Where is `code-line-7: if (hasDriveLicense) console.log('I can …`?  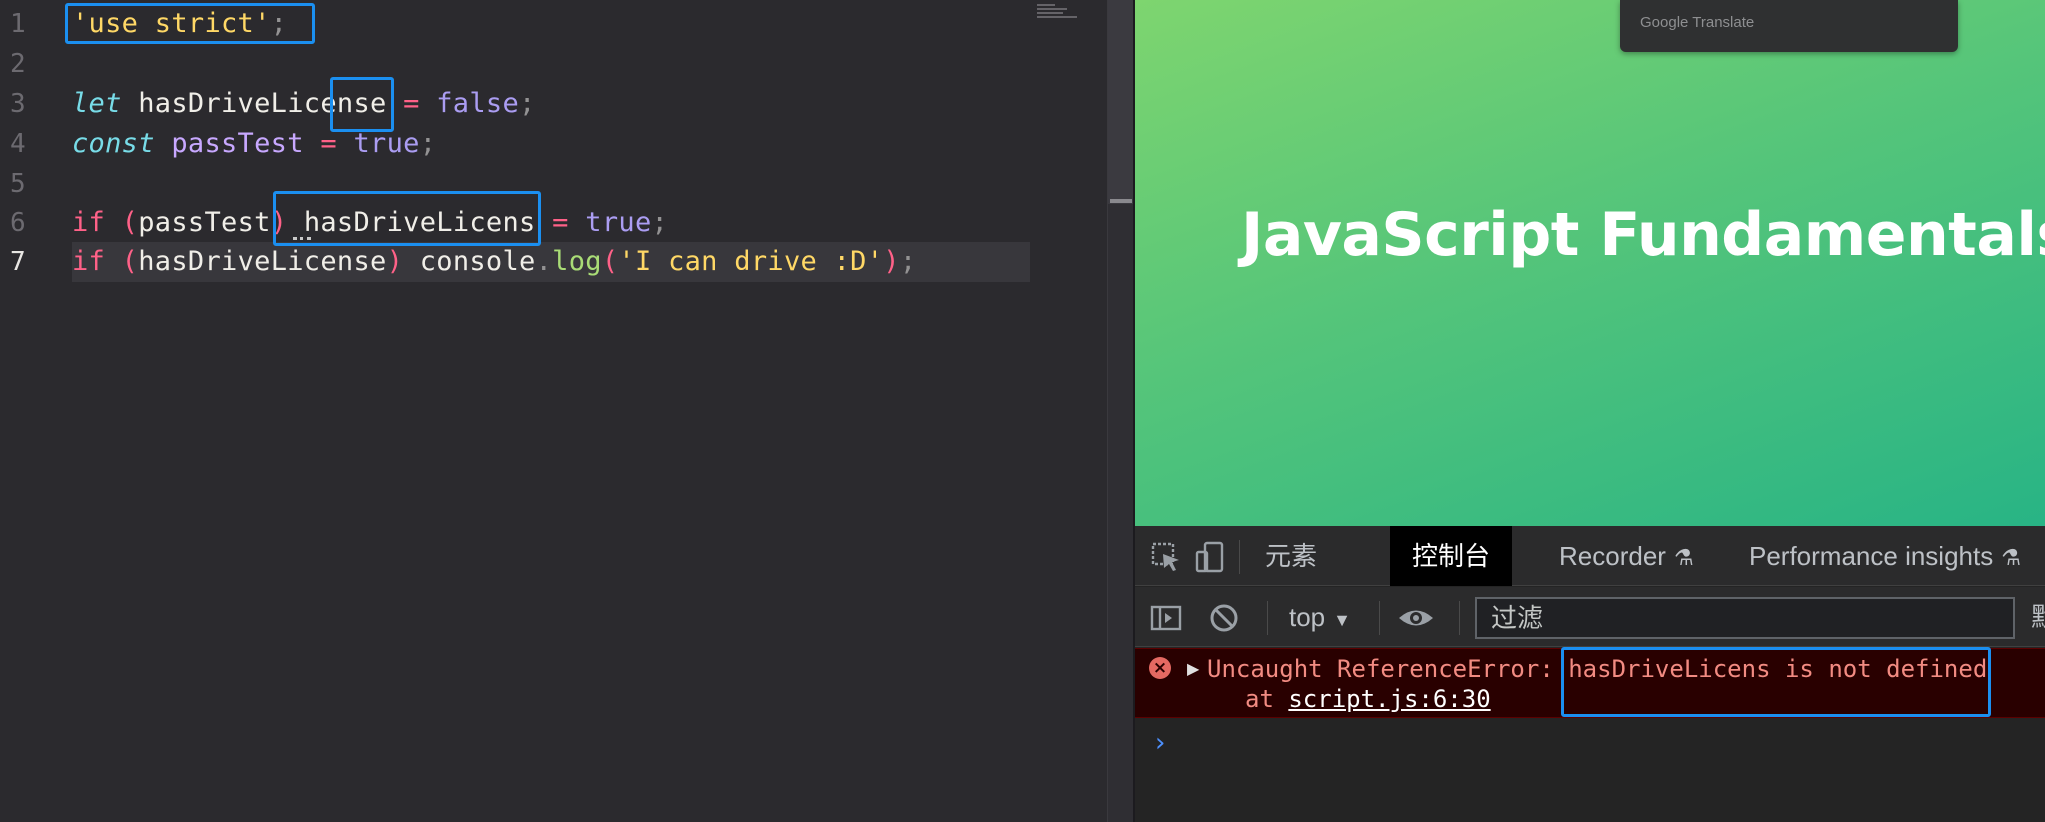
code-line-7: if (hasDriveLicense) console.log('I can … is located at coordinates (494, 262).